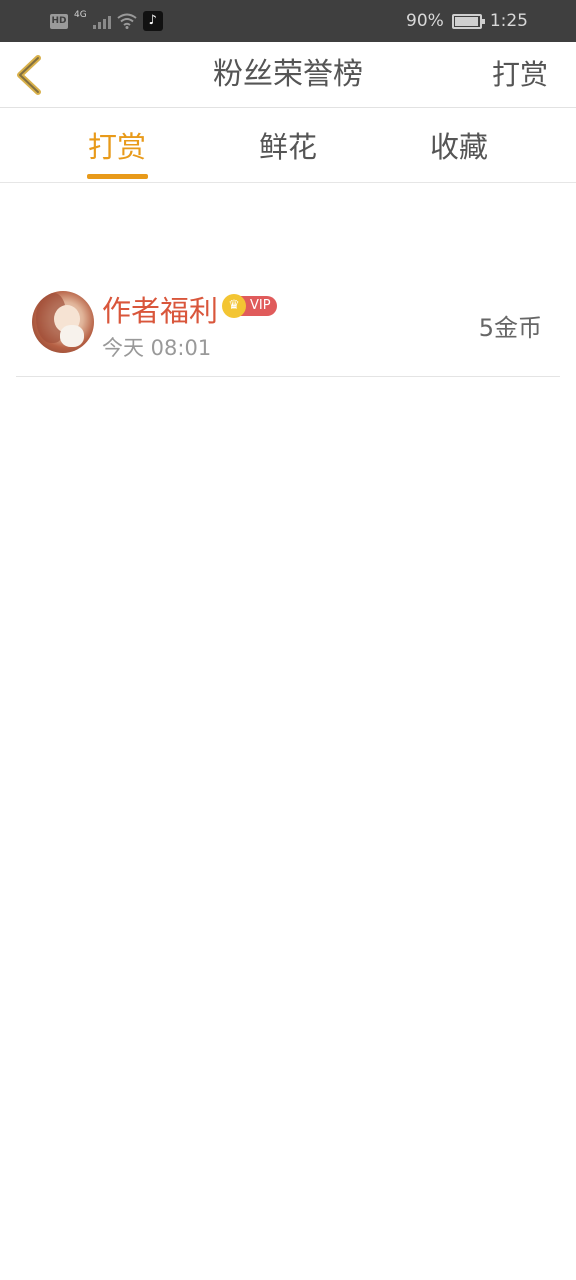 The width and height of the screenshot is (576, 1280). I want to click on tiktok-icon: ♪, so click(152, 21).